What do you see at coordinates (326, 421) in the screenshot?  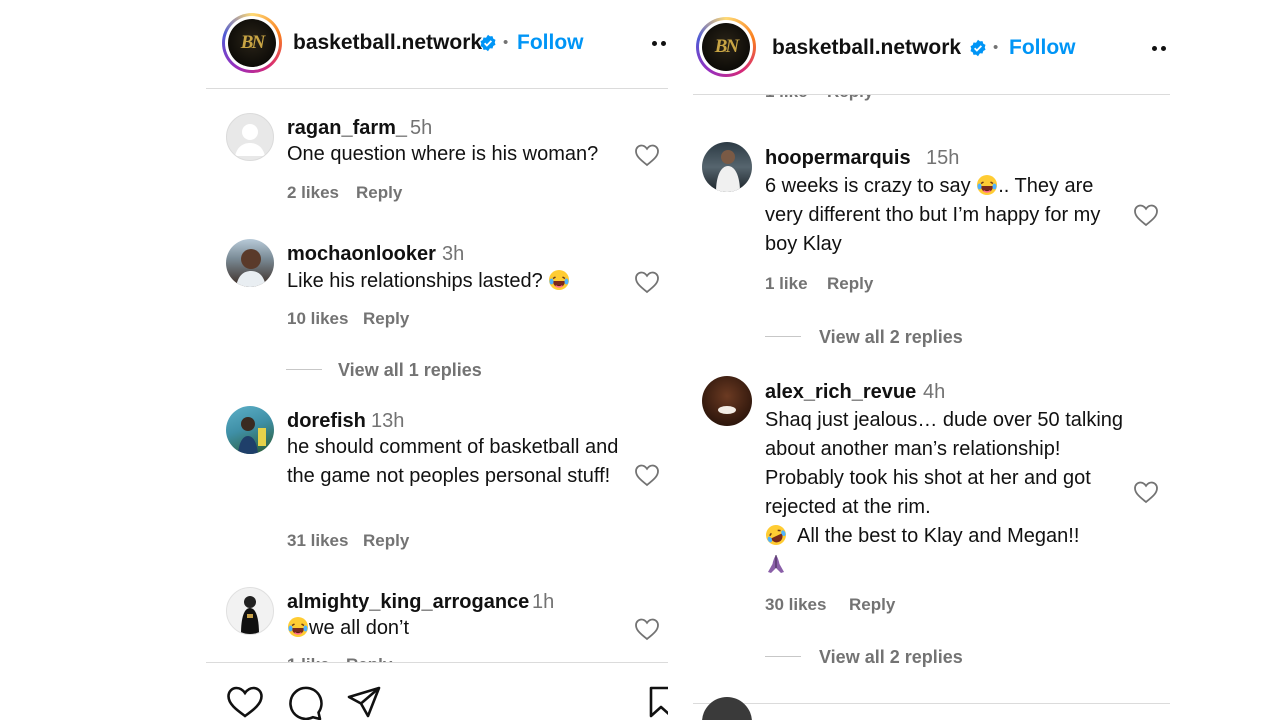 I see `comment-username: dorefish` at bounding box center [326, 421].